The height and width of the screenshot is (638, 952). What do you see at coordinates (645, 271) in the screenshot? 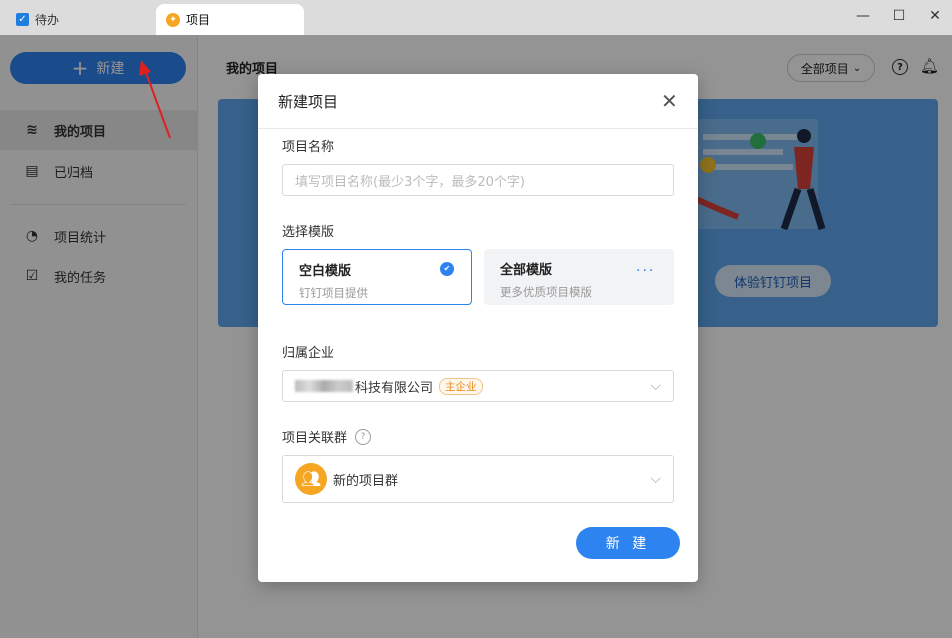
I see `more-icon: ···` at bounding box center [645, 271].